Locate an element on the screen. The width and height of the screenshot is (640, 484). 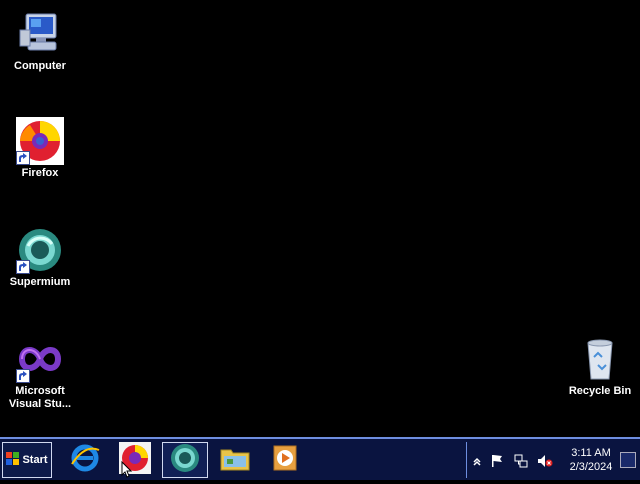
mouse-cursor-icon is located at coordinates (127, 472).